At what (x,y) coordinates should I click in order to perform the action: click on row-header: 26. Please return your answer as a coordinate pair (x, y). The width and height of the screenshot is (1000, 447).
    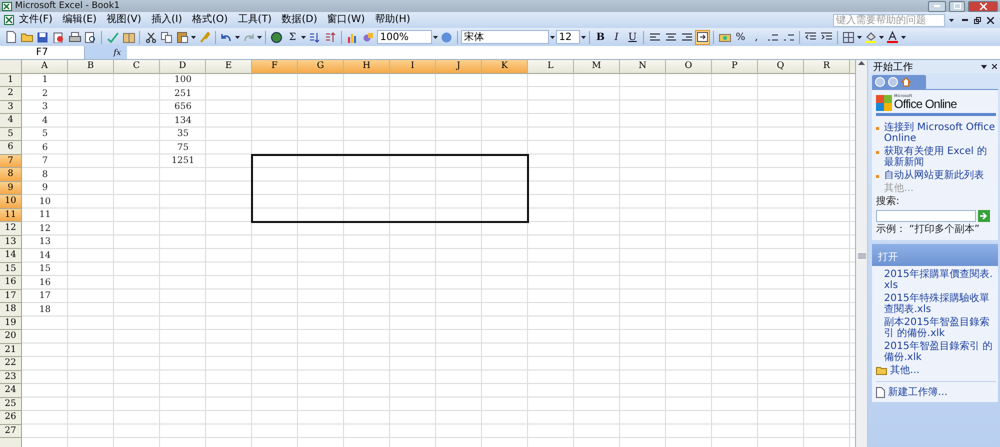
    Looking at the image, I should click on (11, 417).